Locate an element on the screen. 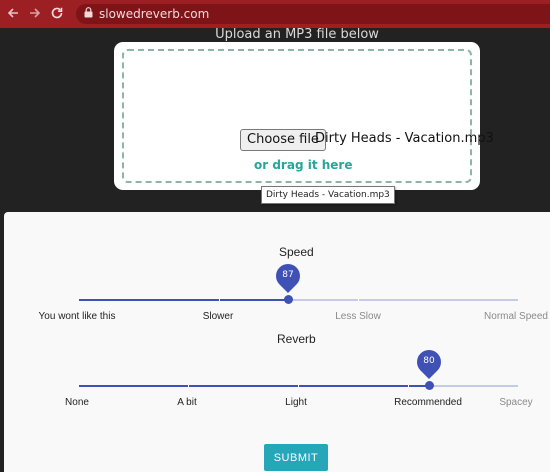  selected-file-name: Dirty Heads - Vacation.mp3 is located at coordinates (404, 138).